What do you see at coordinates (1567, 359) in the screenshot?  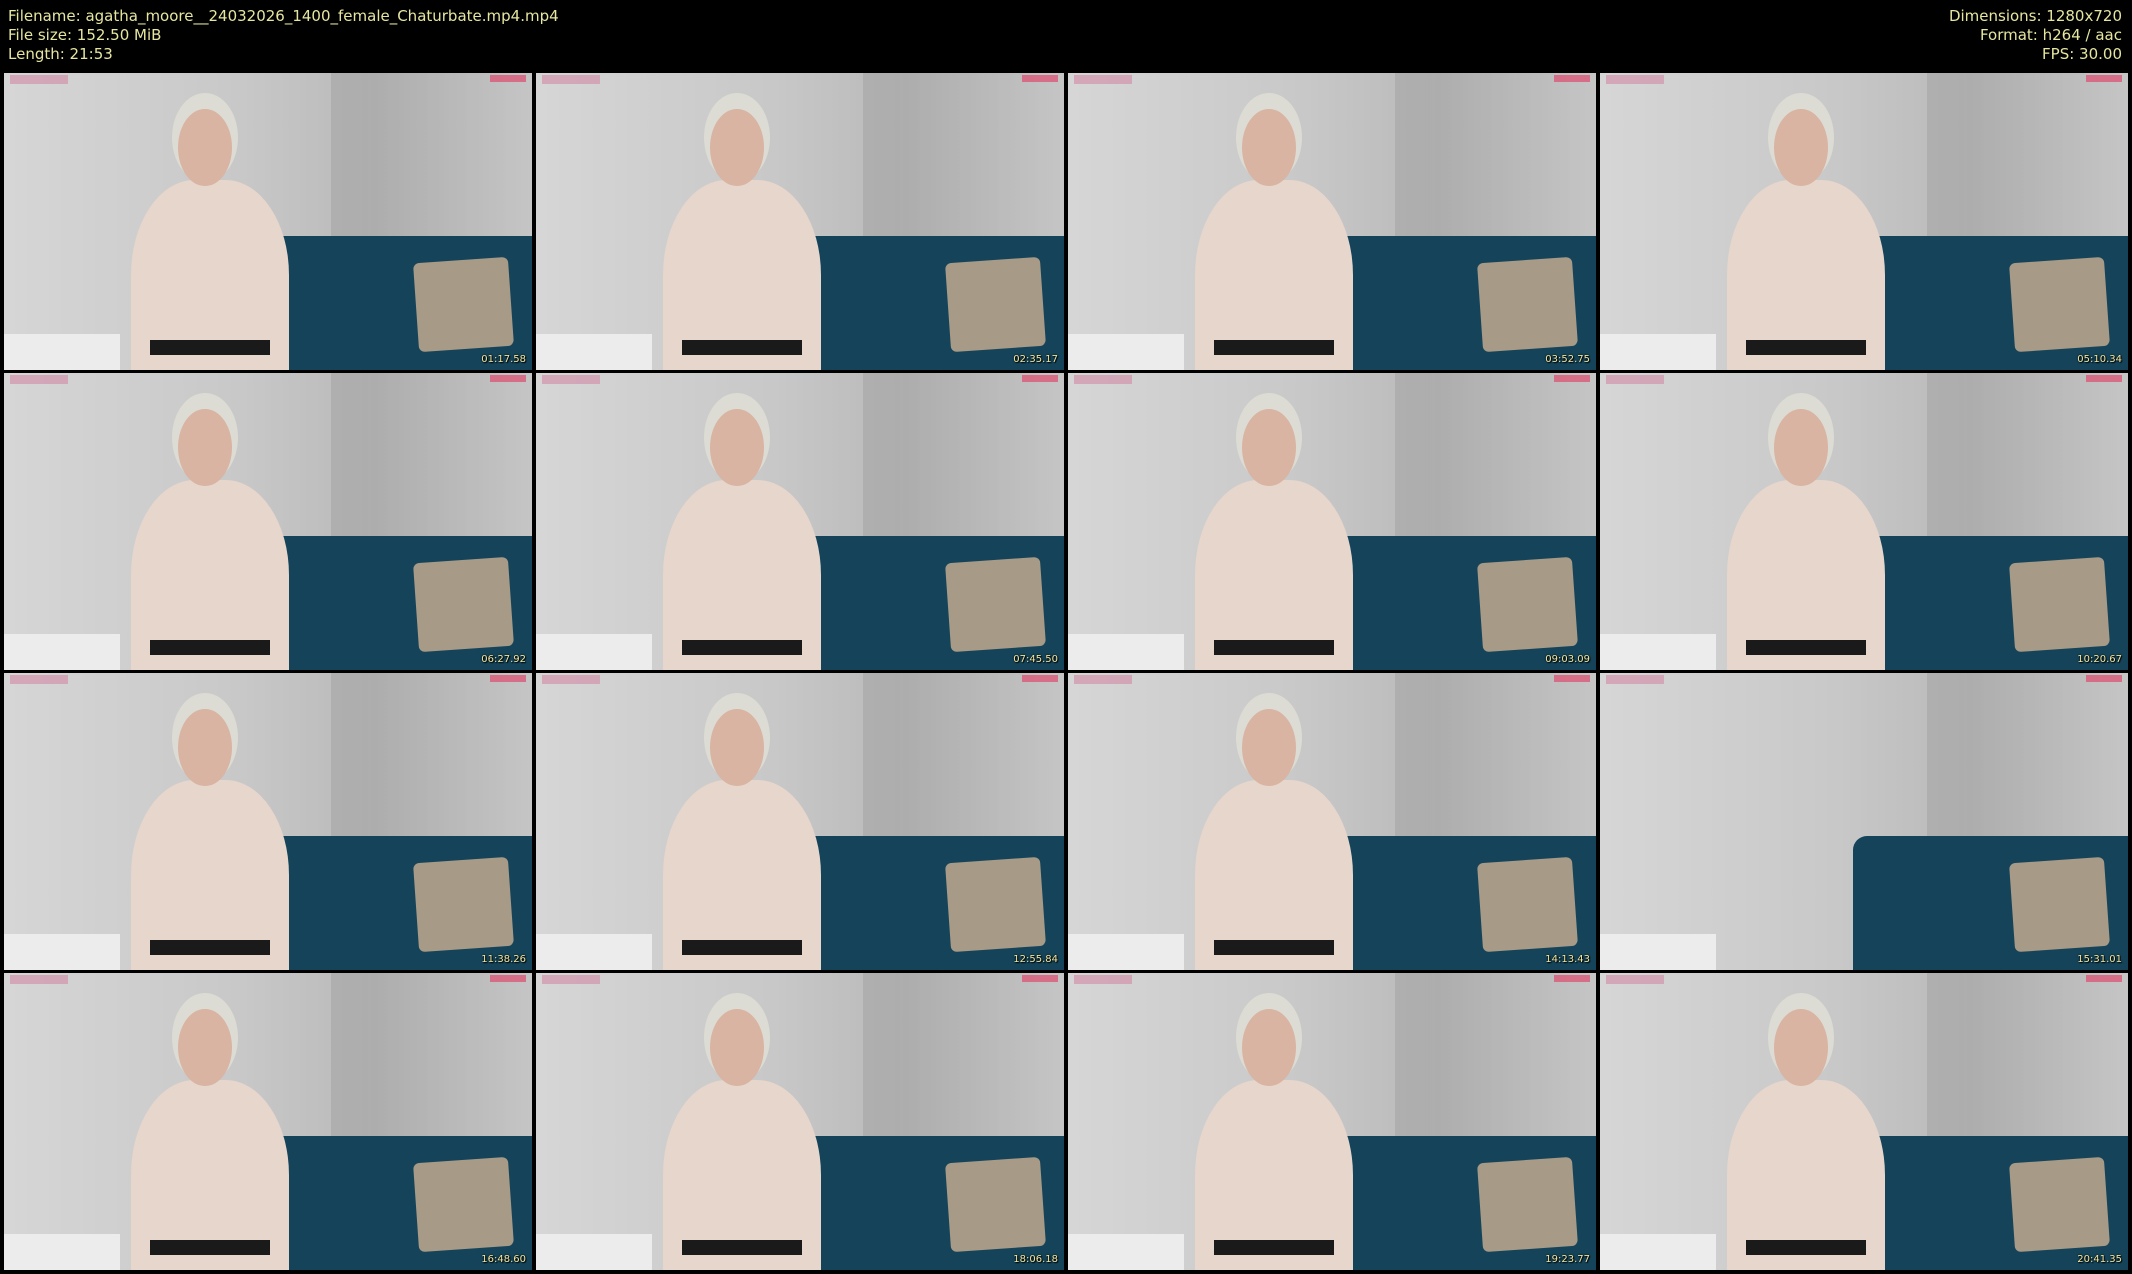 I see `thumbnail-timestamp: 03:52.75` at bounding box center [1567, 359].